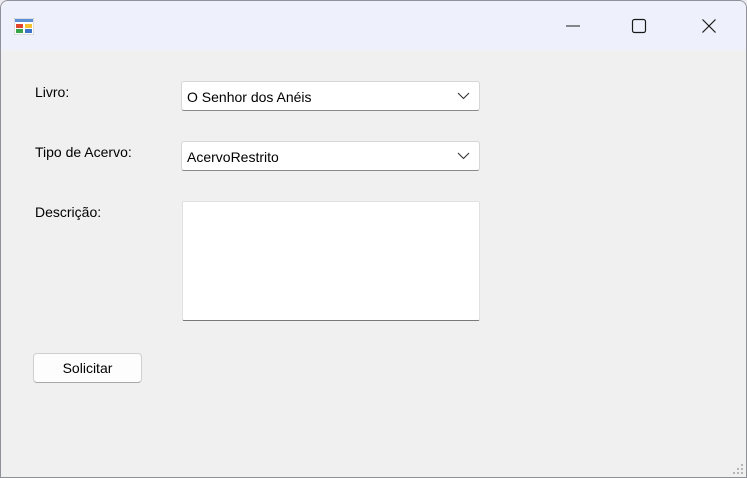 The height and width of the screenshot is (478, 747). What do you see at coordinates (83, 152) in the screenshot?
I see `tipo-acervo-label: Tipo de Acervo:` at bounding box center [83, 152].